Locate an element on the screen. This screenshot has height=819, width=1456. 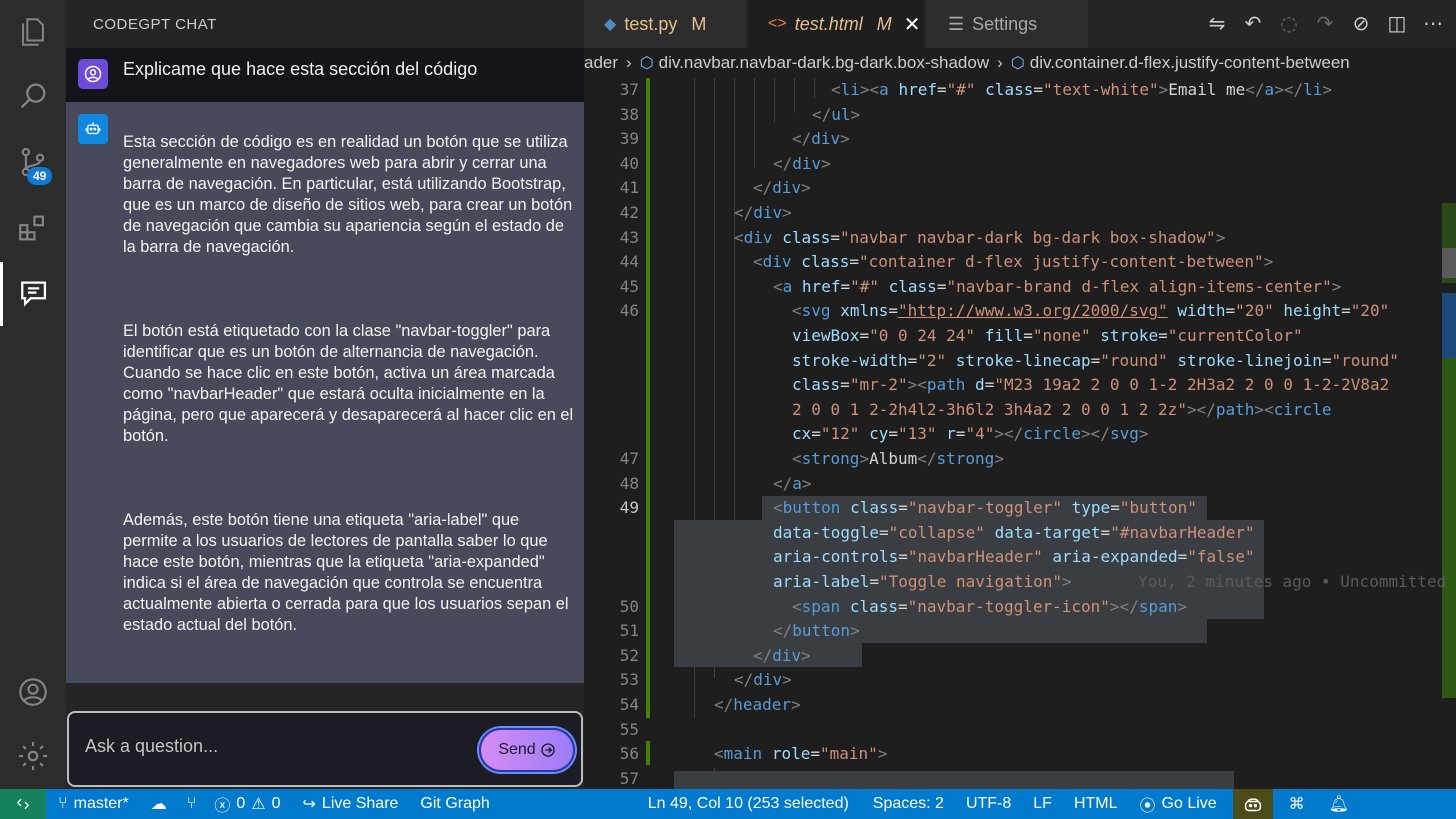
send-button: Send is located at coordinates (527, 750).